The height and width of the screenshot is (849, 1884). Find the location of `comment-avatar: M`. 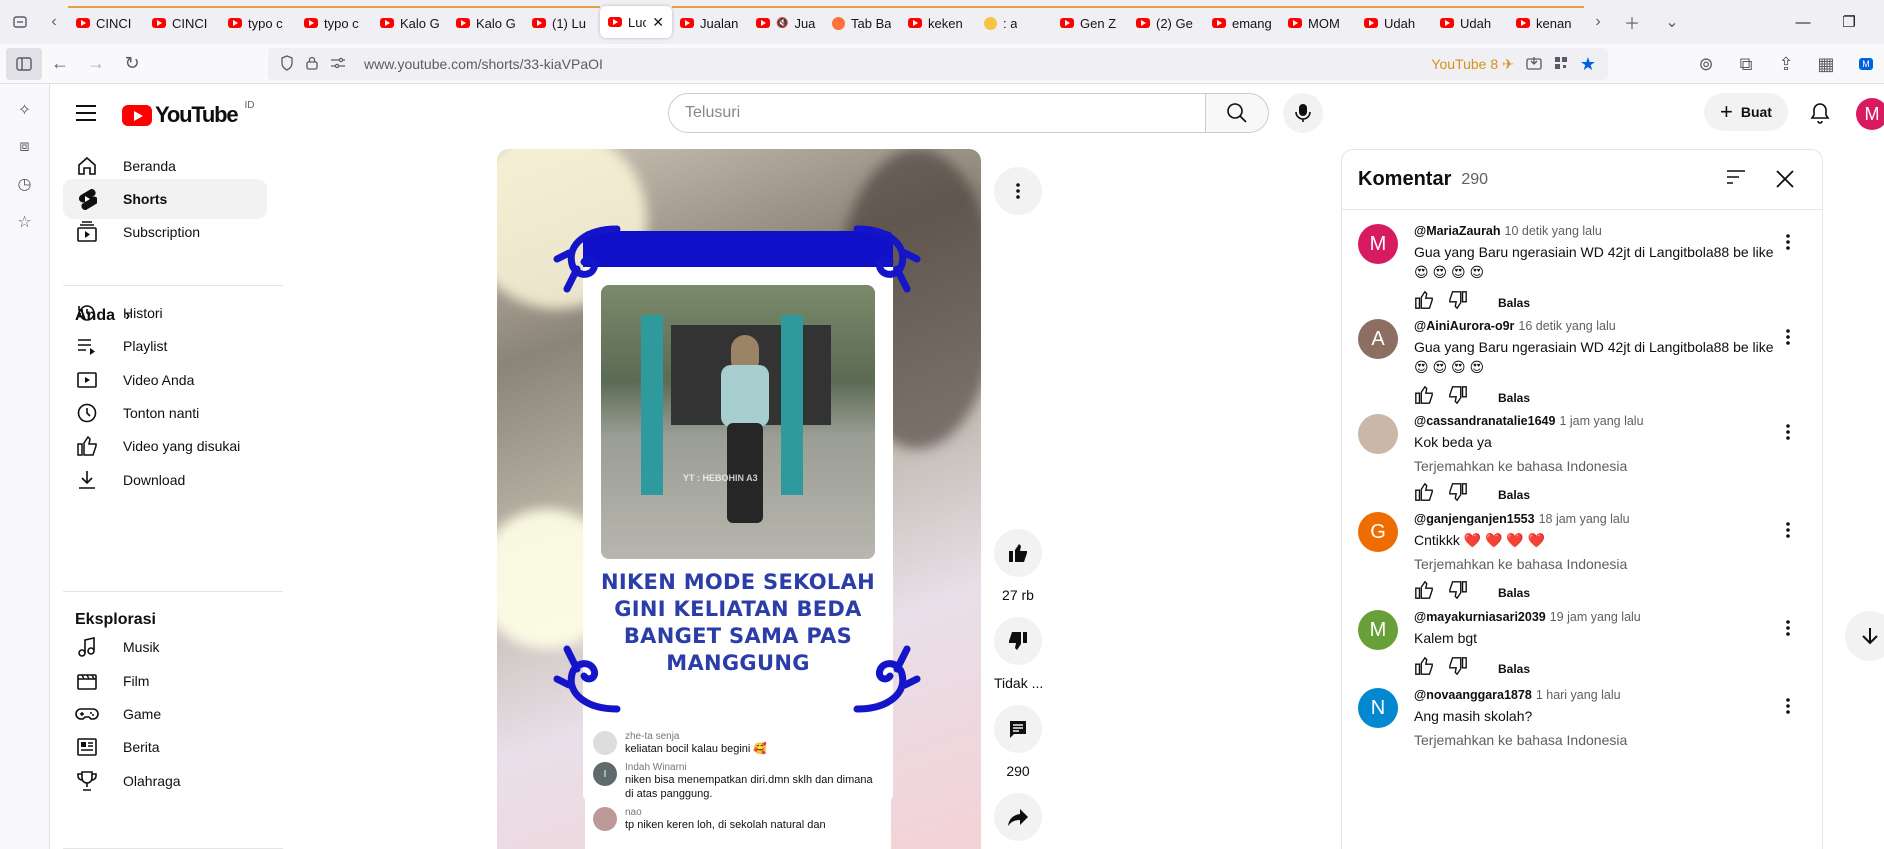

comment-avatar: M is located at coordinates (1378, 244).